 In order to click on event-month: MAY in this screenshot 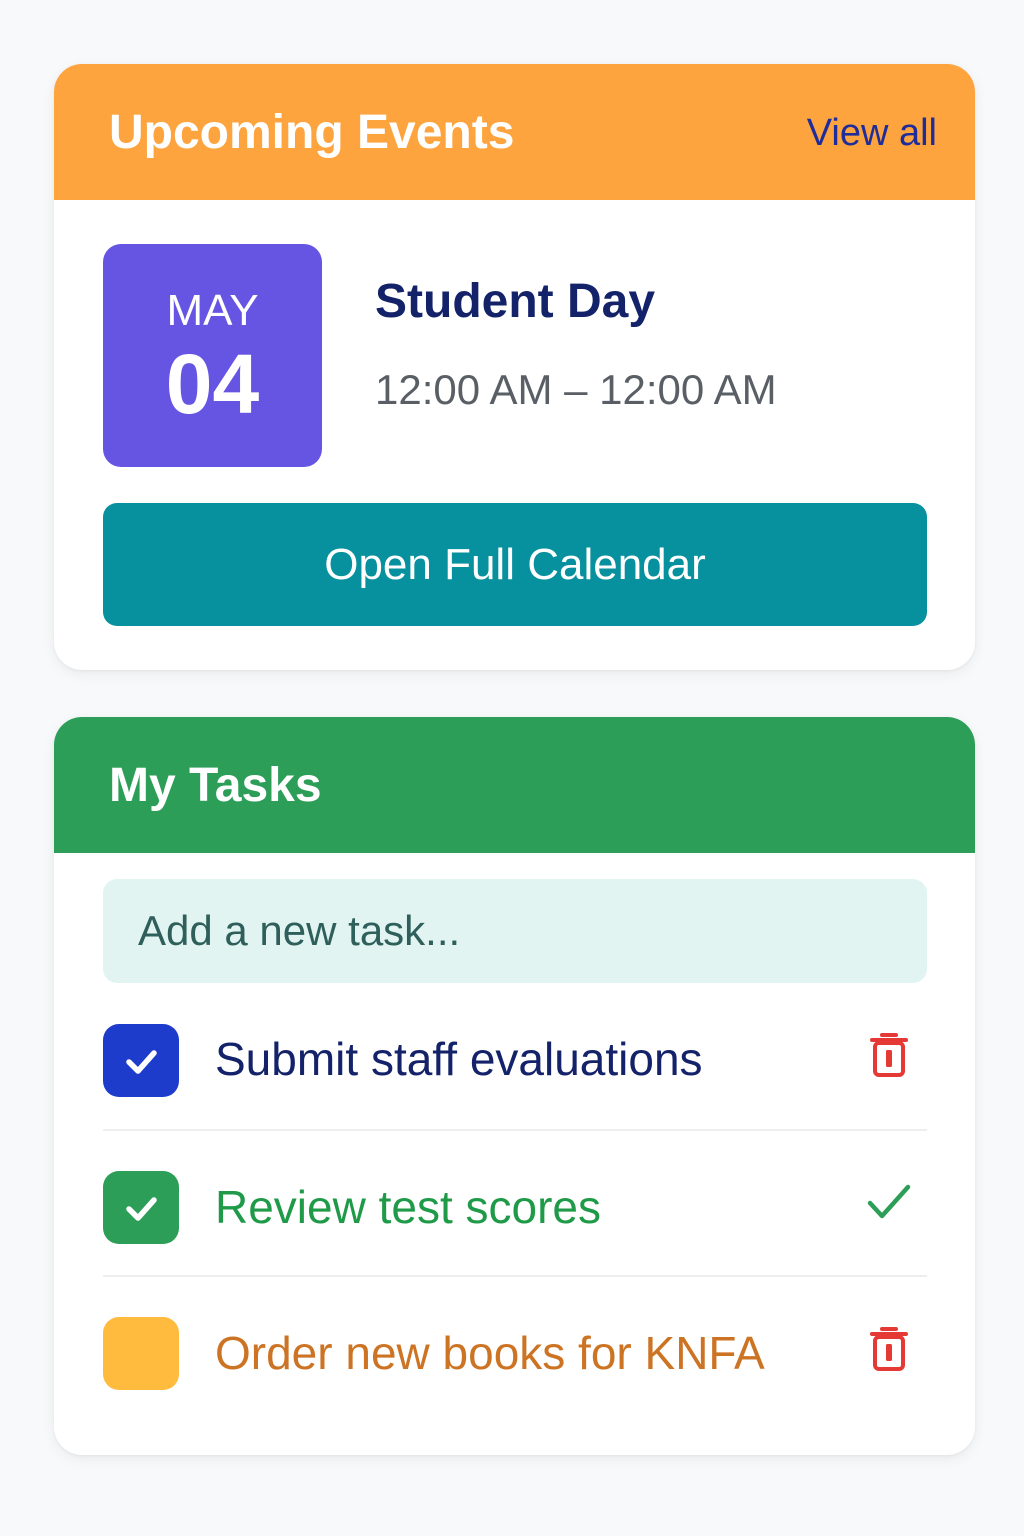, I will do `click(212, 310)`.